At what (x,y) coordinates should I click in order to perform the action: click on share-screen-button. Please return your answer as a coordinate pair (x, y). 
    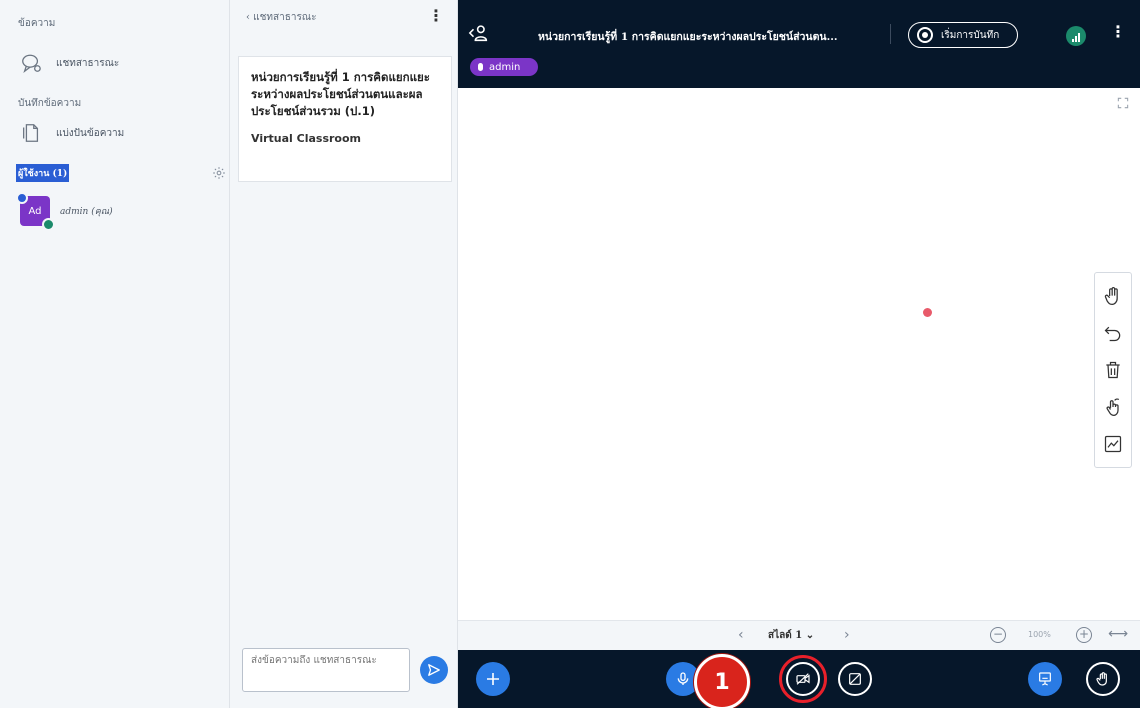
    Looking at the image, I should click on (855, 679).